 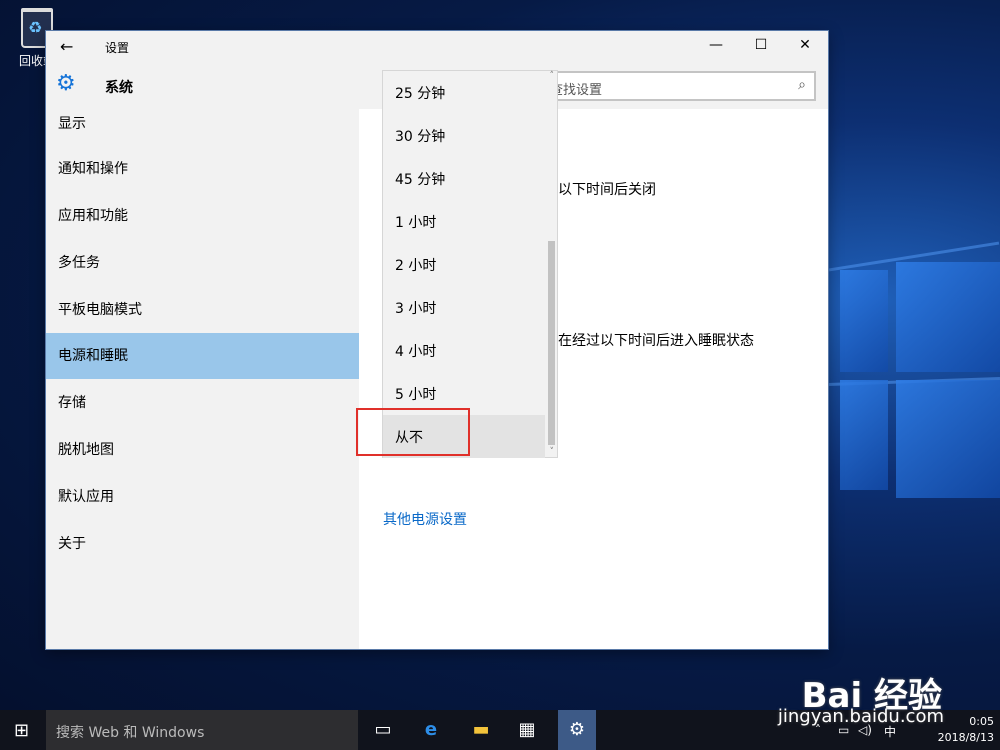 What do you see at coordinates (416, 352) in the screenshot?
I see `dropdown-option-label: 4 小时` at bounding box center [416, 352].